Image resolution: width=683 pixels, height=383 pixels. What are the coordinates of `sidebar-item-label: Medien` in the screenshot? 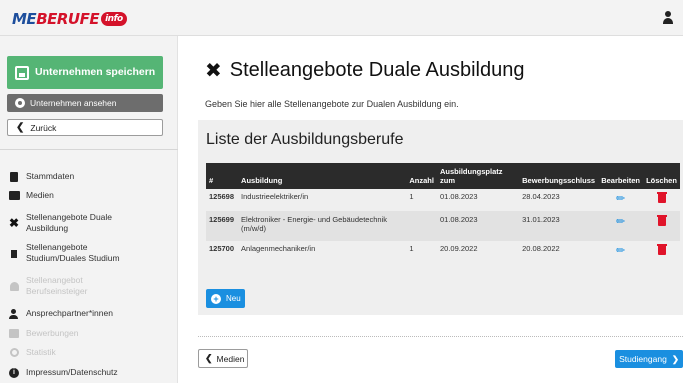 It's located at (40, 195).